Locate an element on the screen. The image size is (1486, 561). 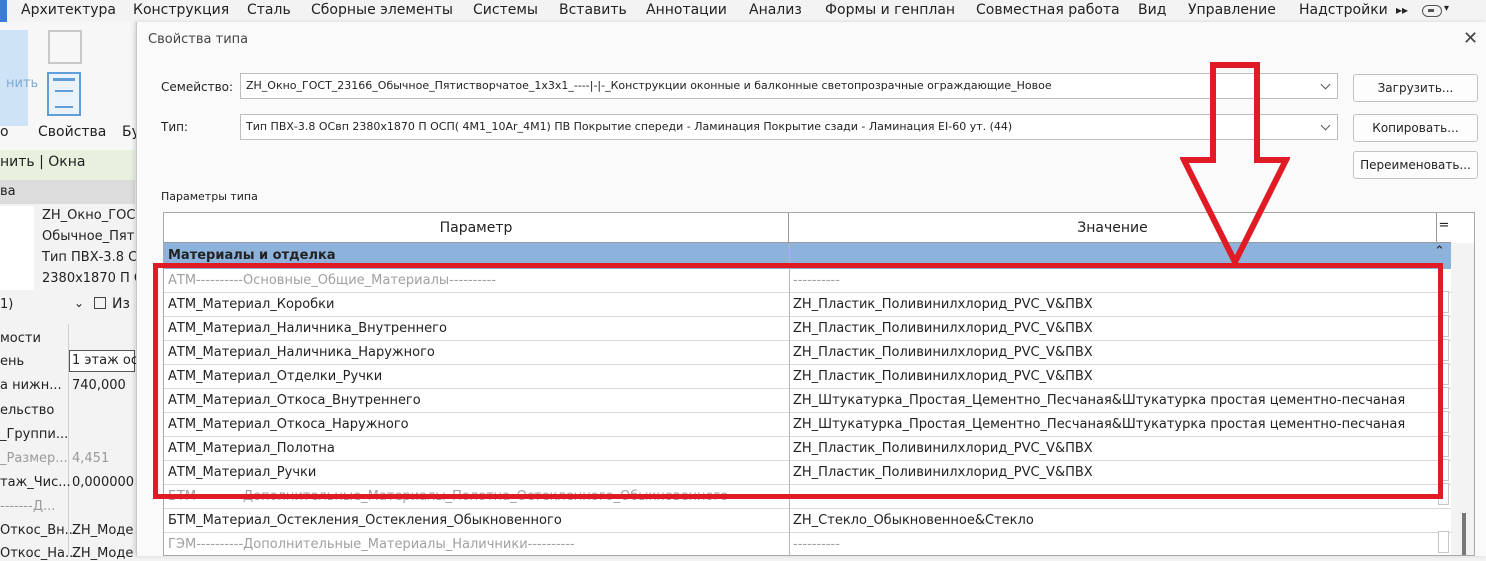
family-label: Семейство: is located at coordinates (197, 87).